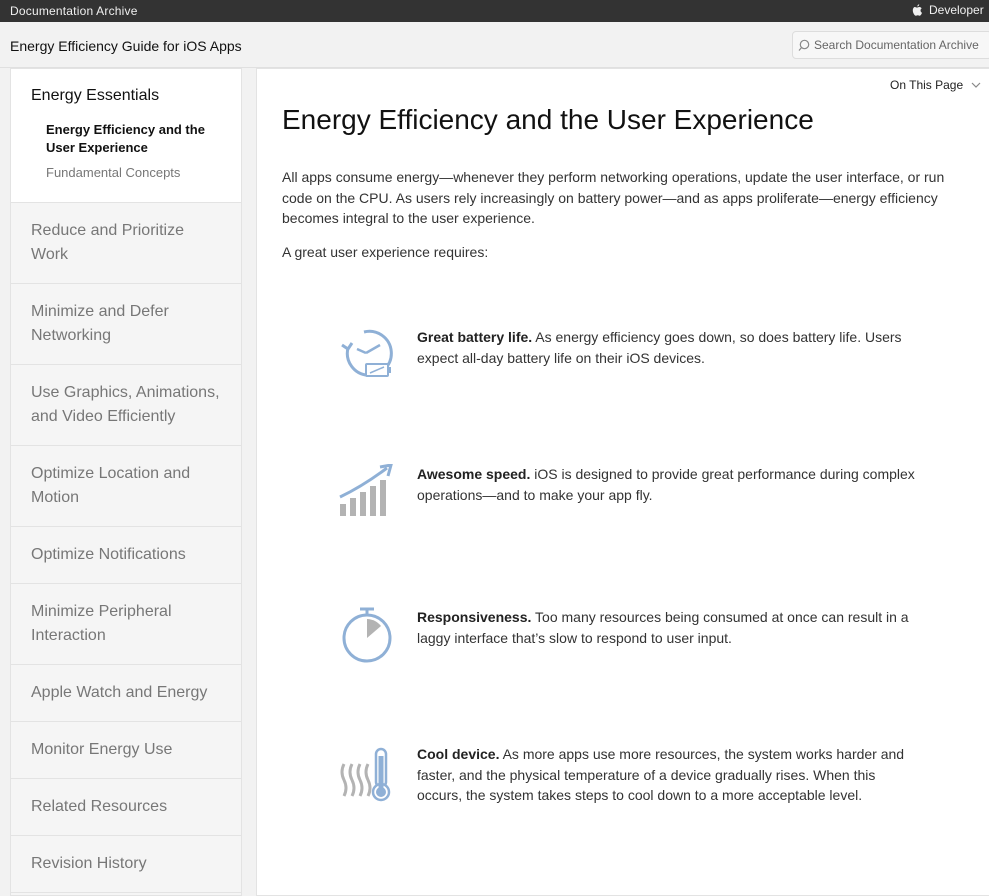  What do you see at coordinates (126, 864) in the screenshot?
I see `sidebar-item-revision-history: Revision History` at bounding box center [126, 864].